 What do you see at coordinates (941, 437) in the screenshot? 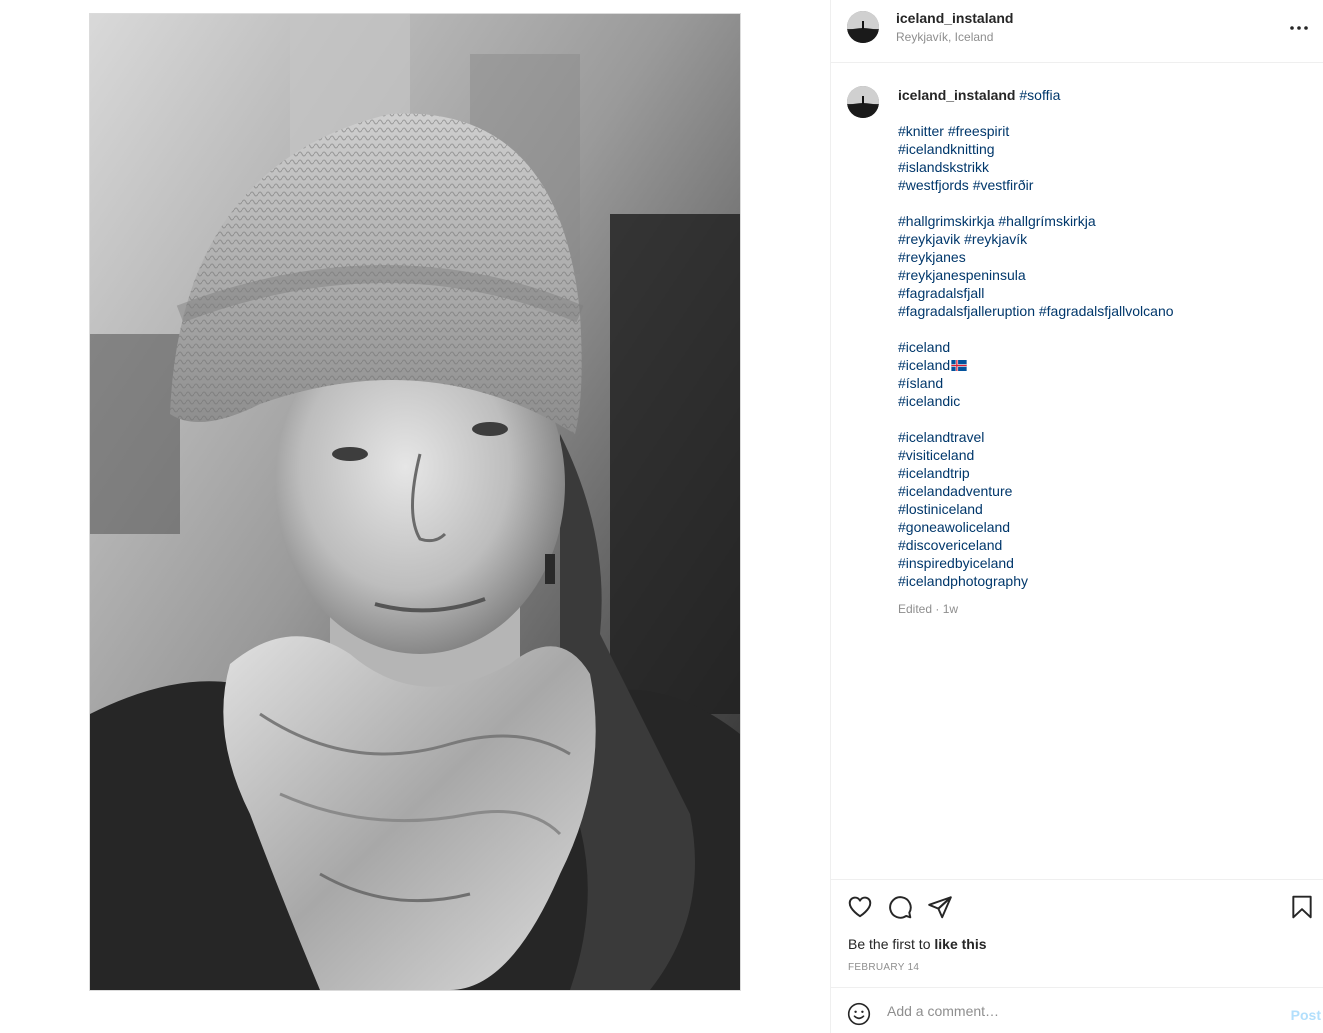
I see `hashtag-link: #icelandtravel` at bounding box center [941, 437].